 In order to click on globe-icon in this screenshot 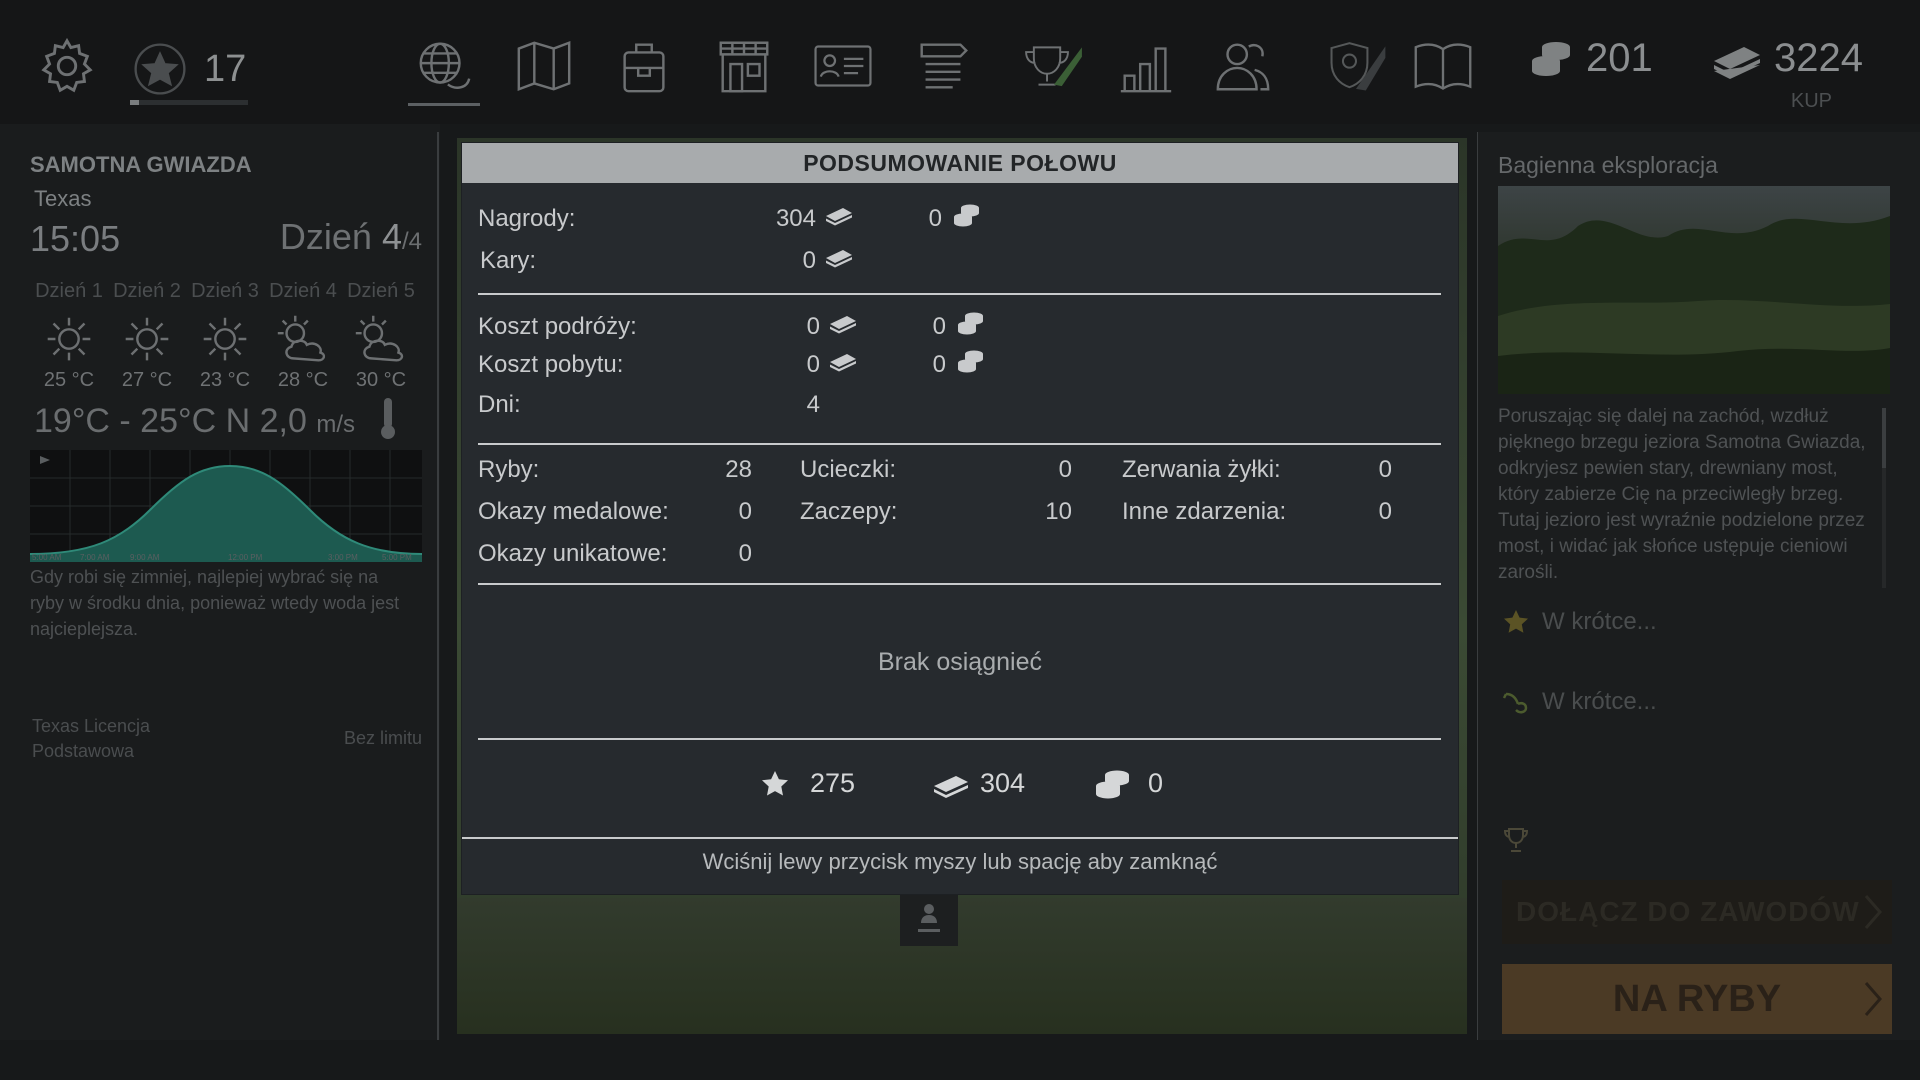, I will do `click(444, 68)`.